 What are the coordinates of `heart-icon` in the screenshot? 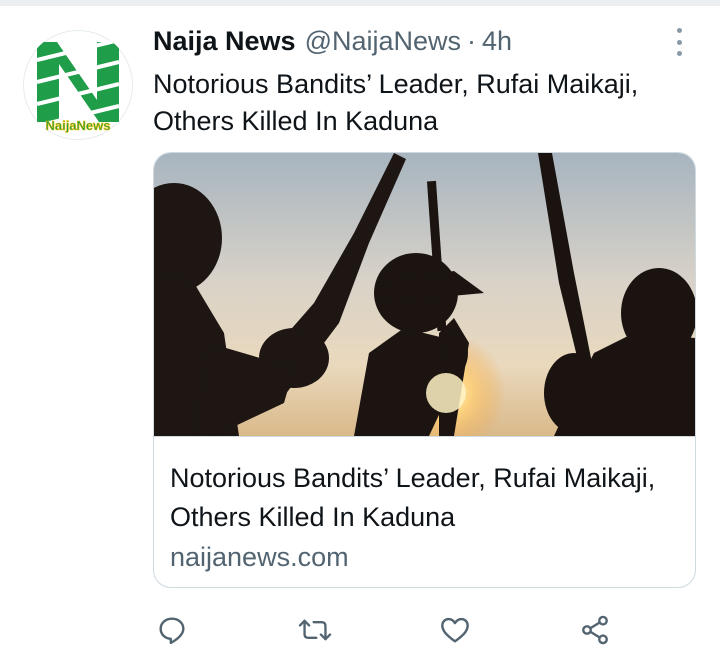 It's located at (455, 630).